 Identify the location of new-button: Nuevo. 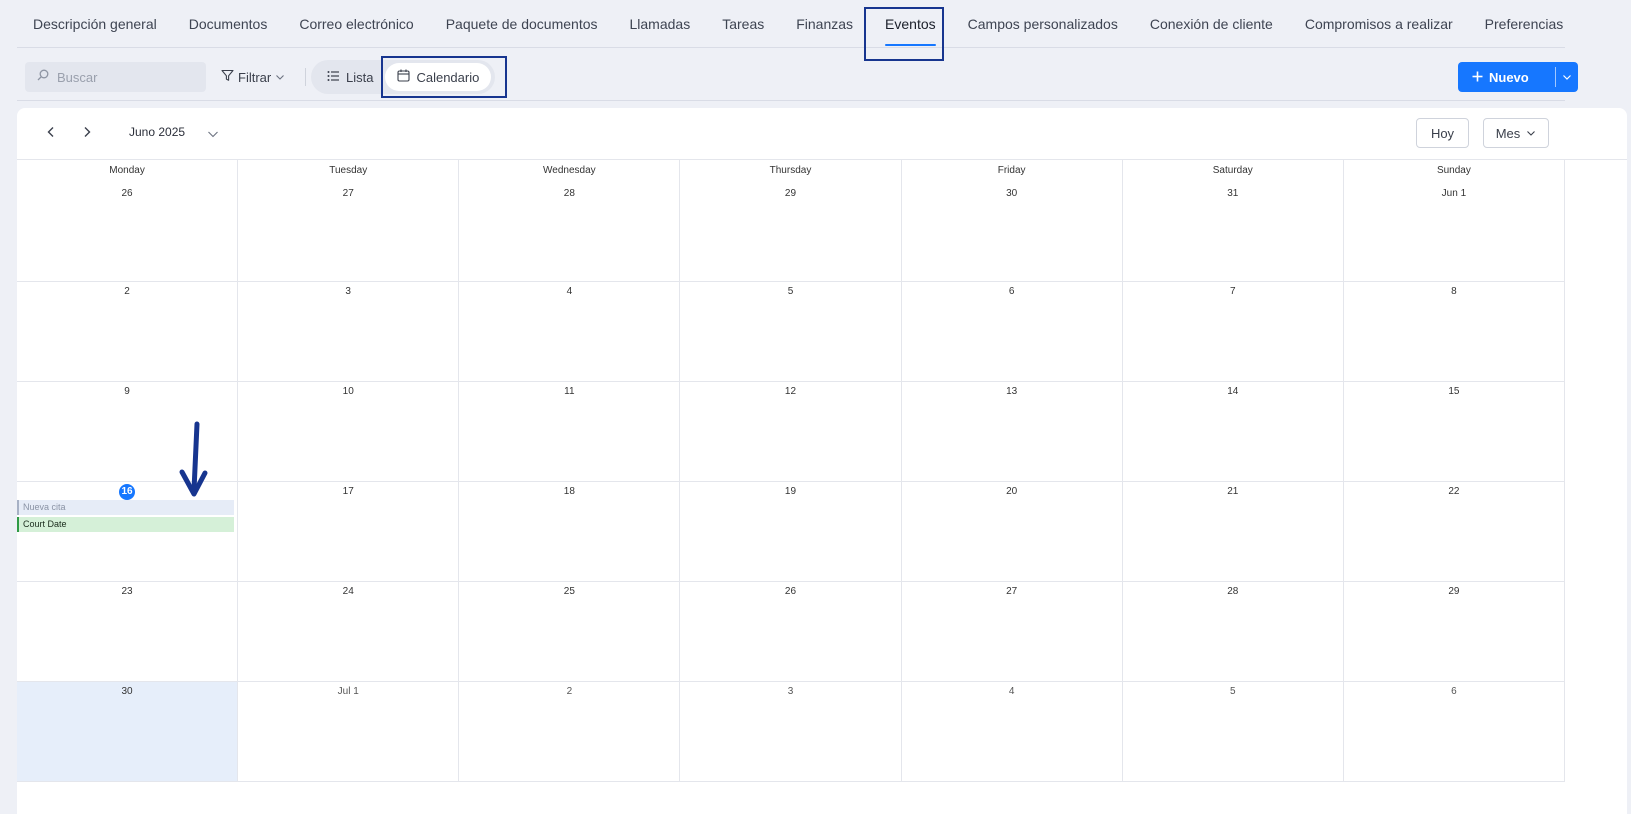
(1518, 77).